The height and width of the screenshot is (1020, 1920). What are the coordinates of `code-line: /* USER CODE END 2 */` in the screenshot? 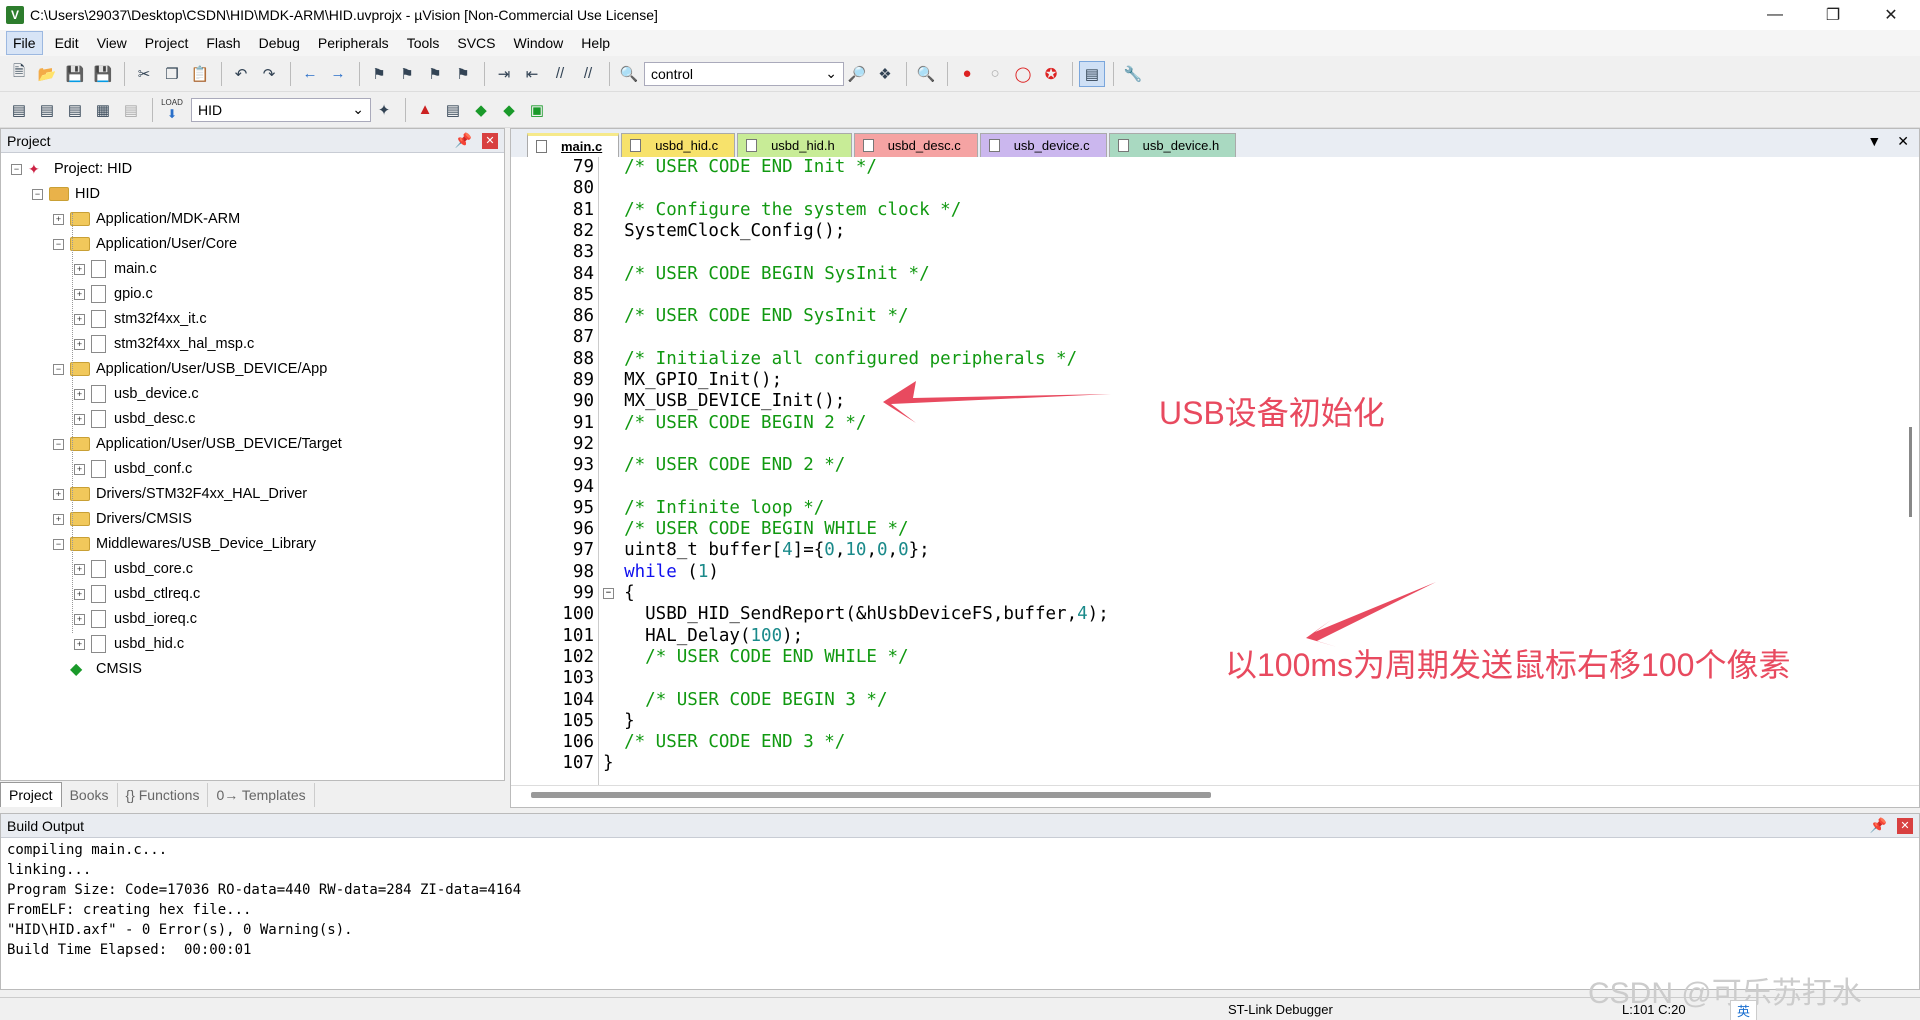 It's located at (724, 465).